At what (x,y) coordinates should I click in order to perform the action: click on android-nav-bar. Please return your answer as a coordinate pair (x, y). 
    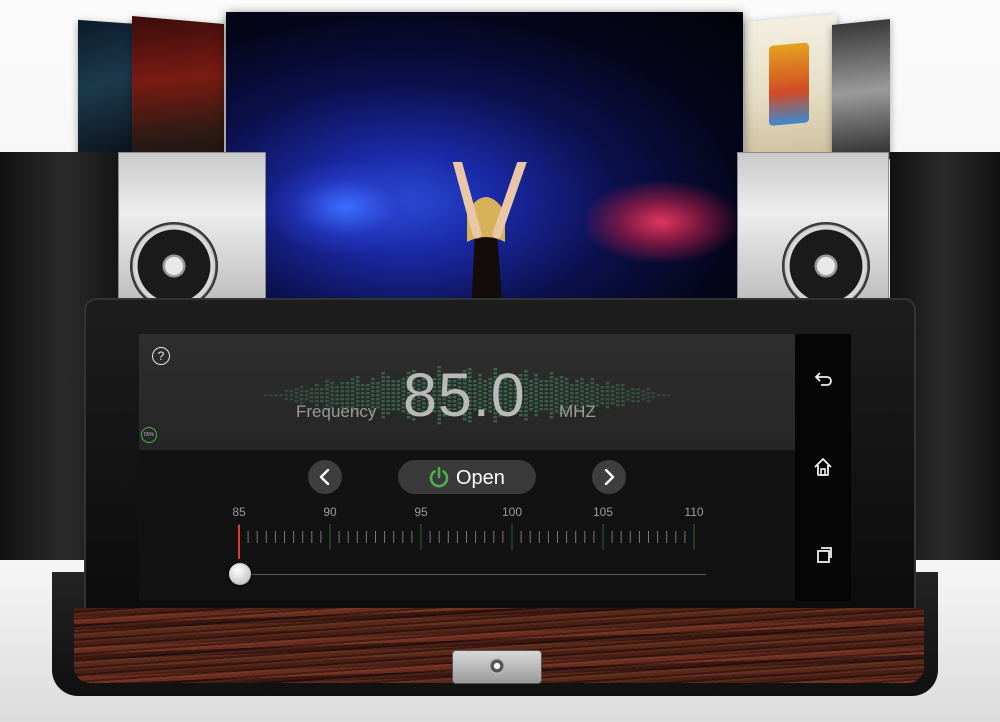
    Looking at the image, I should click on (823, 467).